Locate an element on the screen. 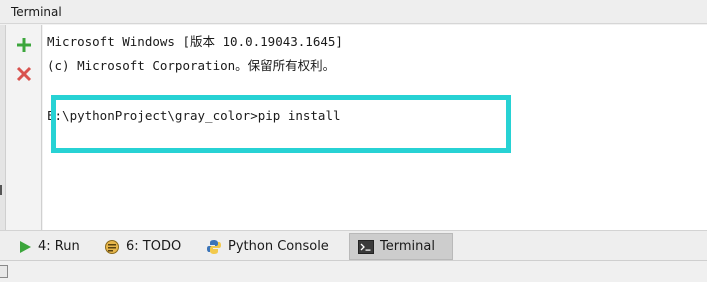 This screenshot has height=282, width=707. new-session-button is located at coordinates (24, 45).